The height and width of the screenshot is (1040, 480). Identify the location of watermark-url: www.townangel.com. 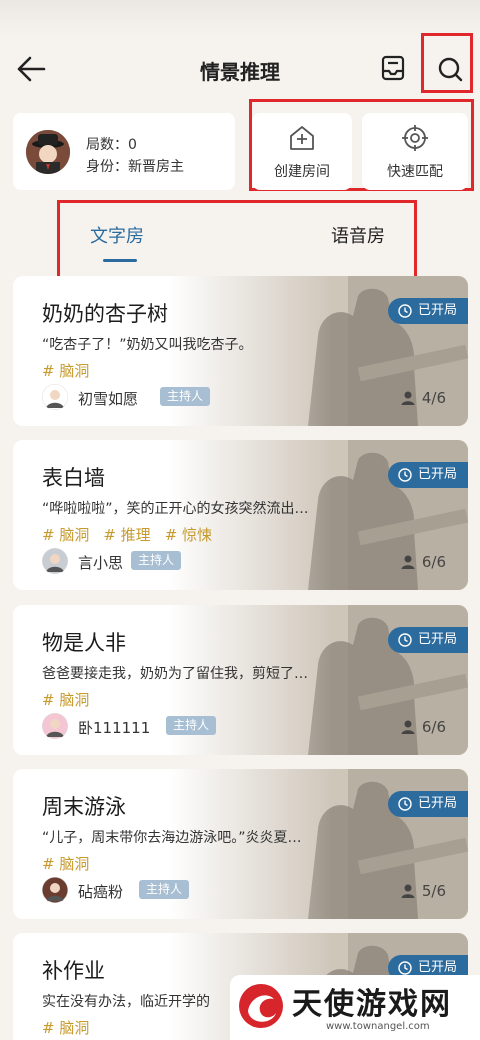
(378, 1026).